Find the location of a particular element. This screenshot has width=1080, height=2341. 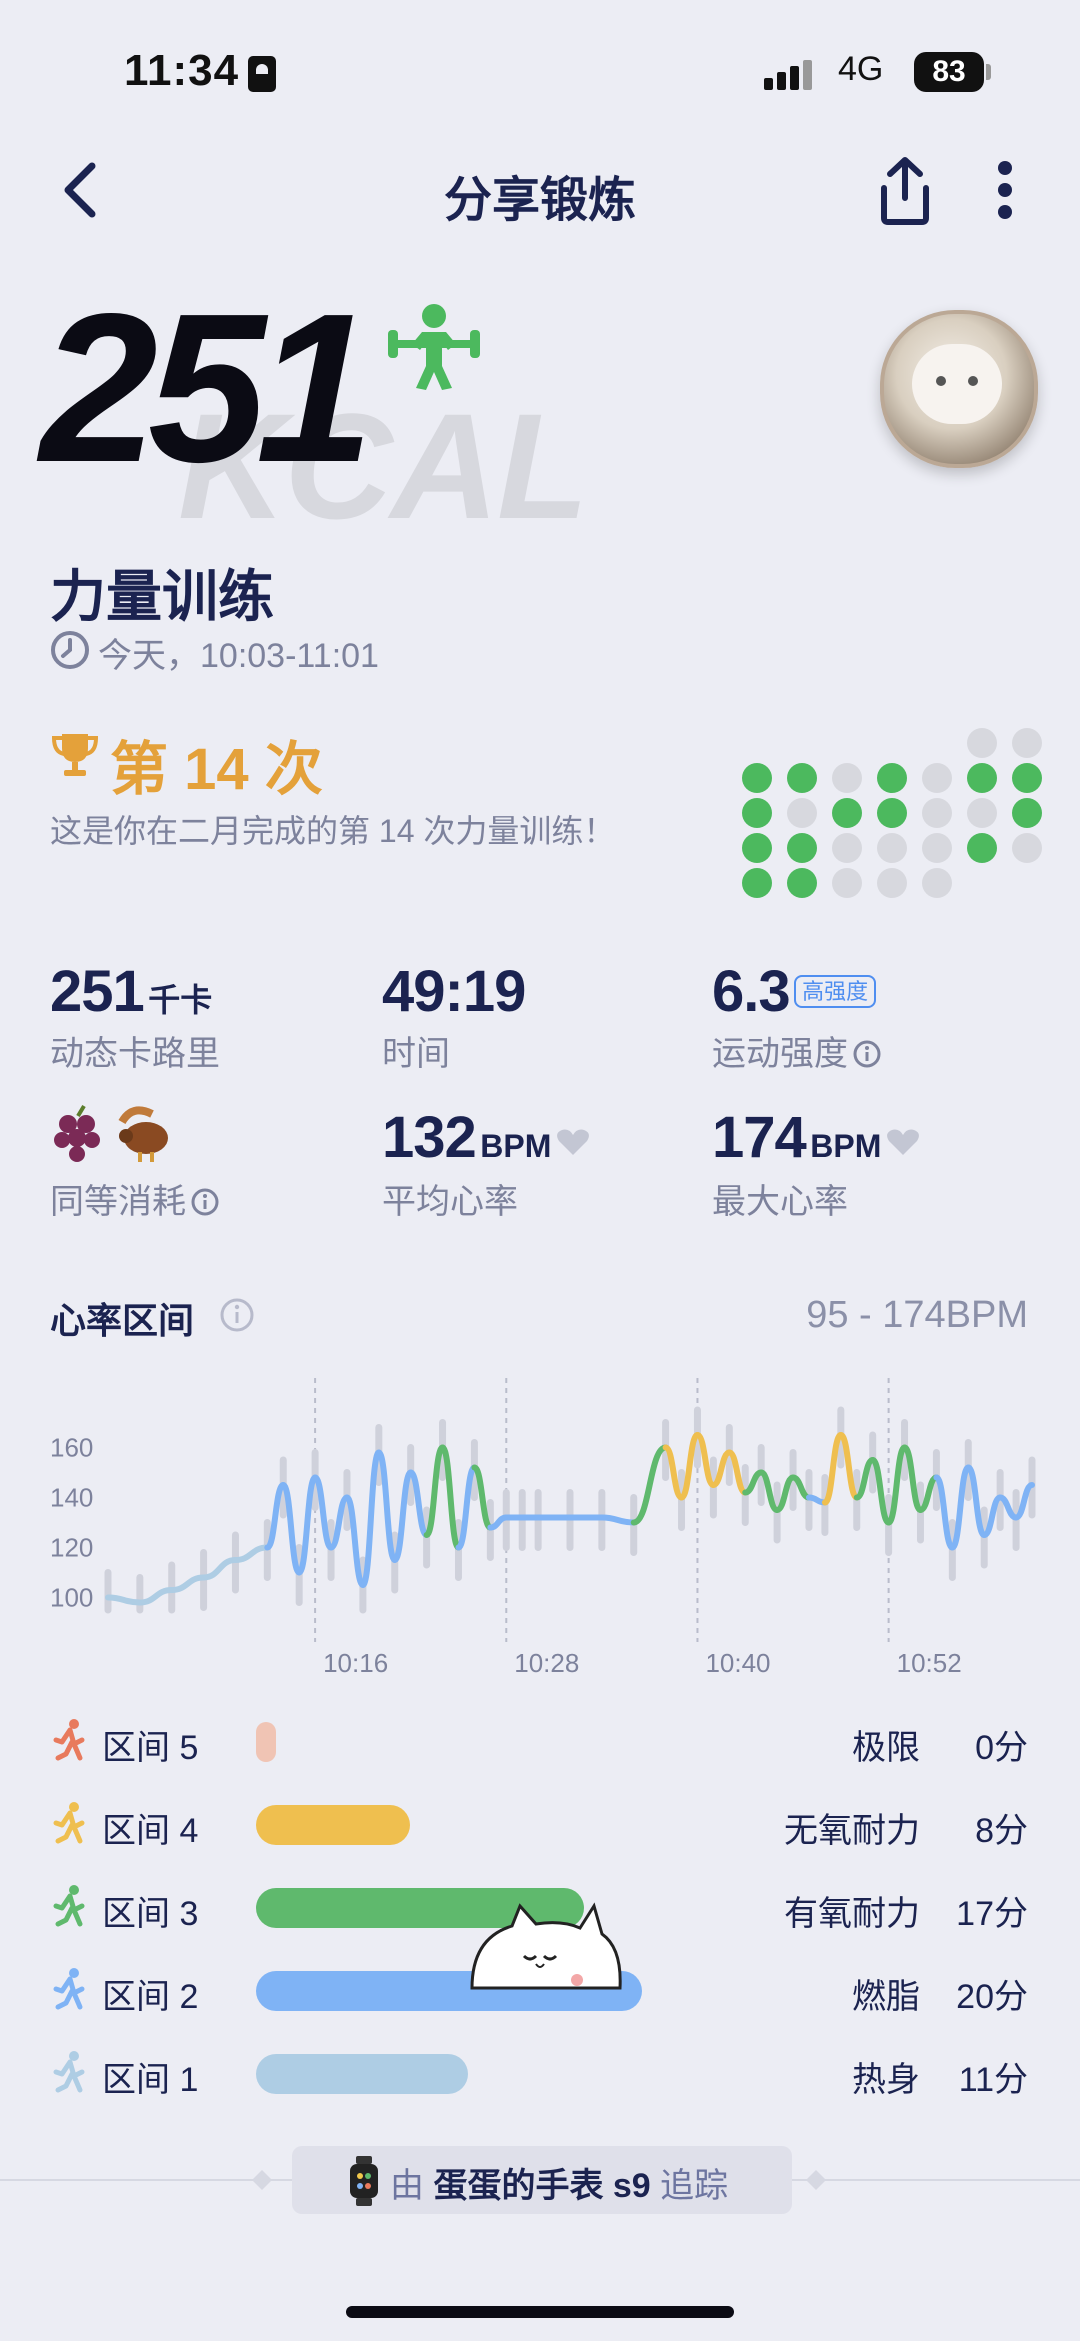

stat-avg-hr: 132 BPM is located at coordinates (486, 1137).